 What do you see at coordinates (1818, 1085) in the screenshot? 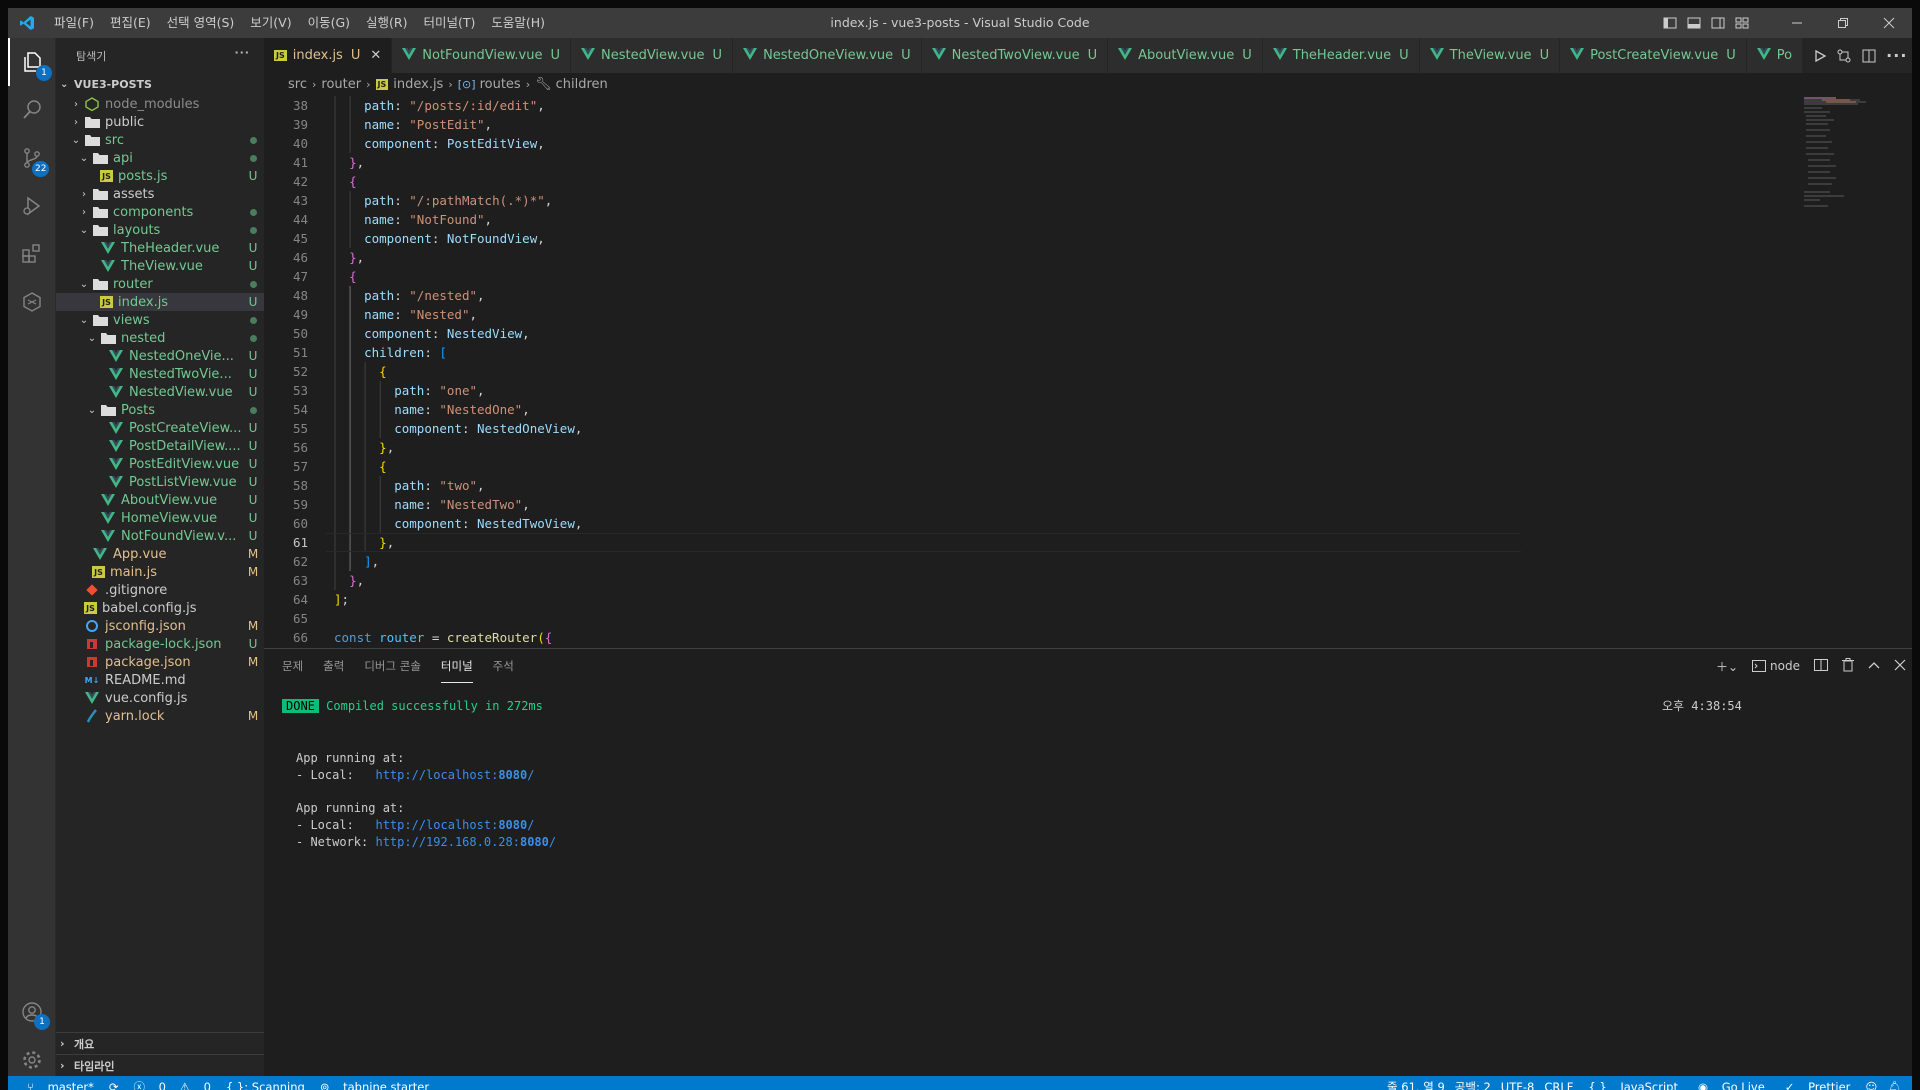
I see `prettier-status: ✓ Prettier` at bounding box center [1818, 1085].